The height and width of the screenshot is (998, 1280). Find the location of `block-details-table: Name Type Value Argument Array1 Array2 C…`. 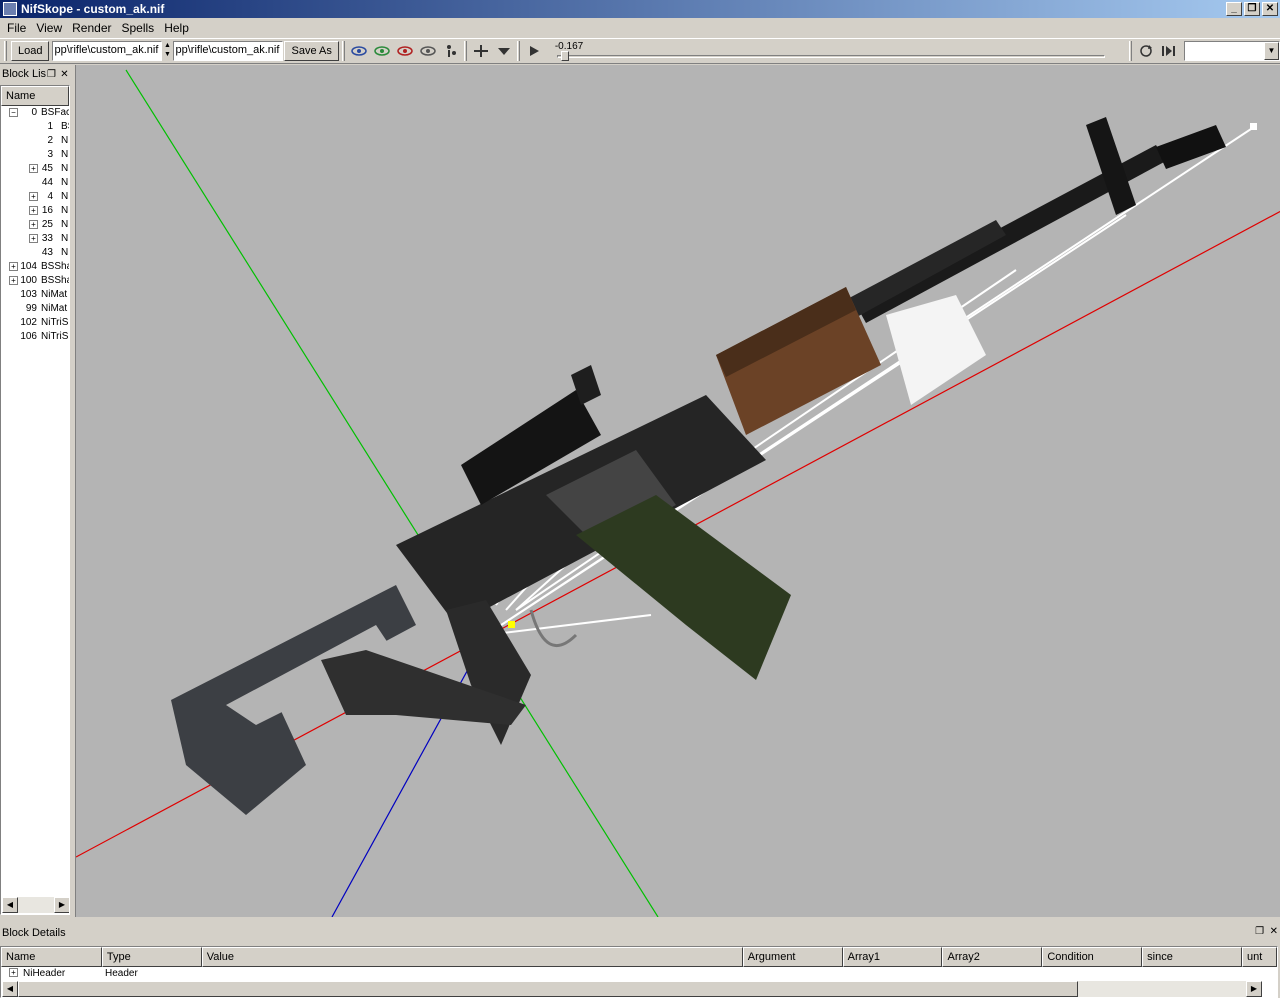

block-details-table: Name Type Value Argument Array1 Array2 C… is located at coordinates (639, 972).